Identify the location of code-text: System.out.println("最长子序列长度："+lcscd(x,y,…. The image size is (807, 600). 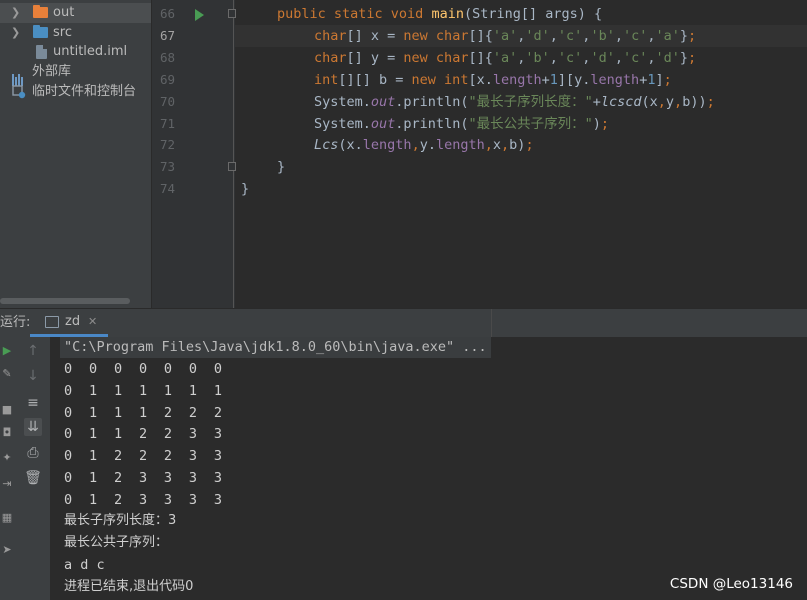
(514, 102).